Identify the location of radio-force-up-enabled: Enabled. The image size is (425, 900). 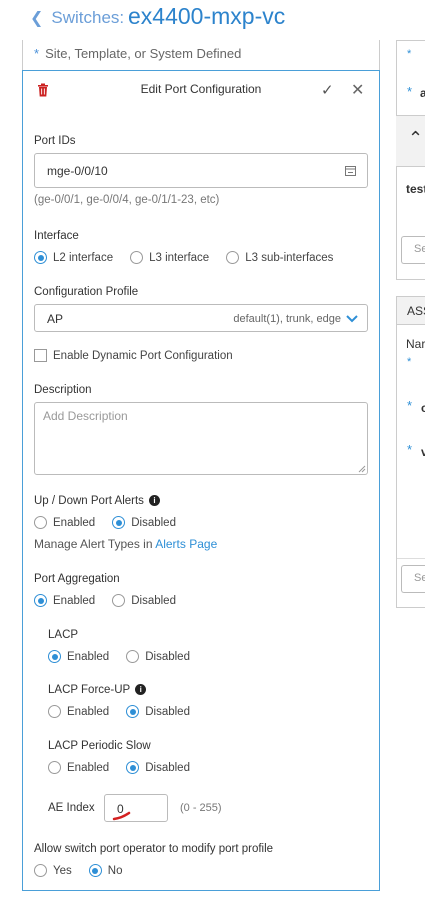
(78, 711).